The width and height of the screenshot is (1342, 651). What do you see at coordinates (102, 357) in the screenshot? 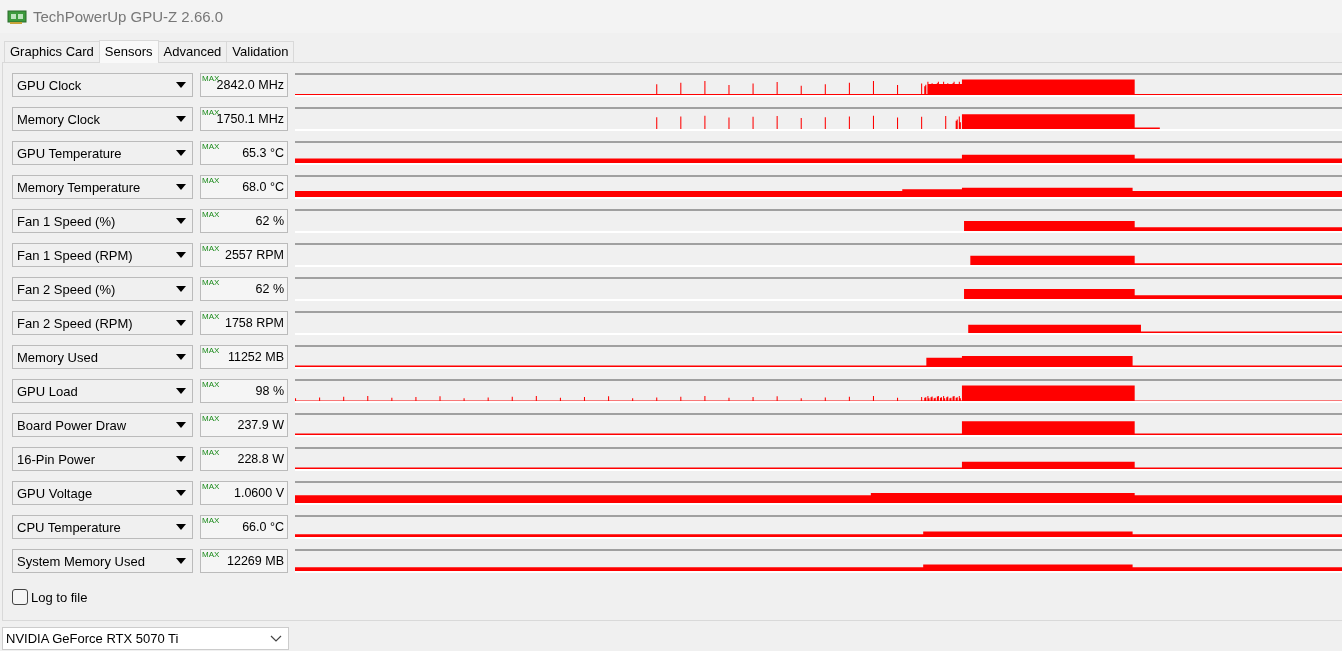
I see `sensor-dropdown: Memory Used` at bounding box center [102, 357].